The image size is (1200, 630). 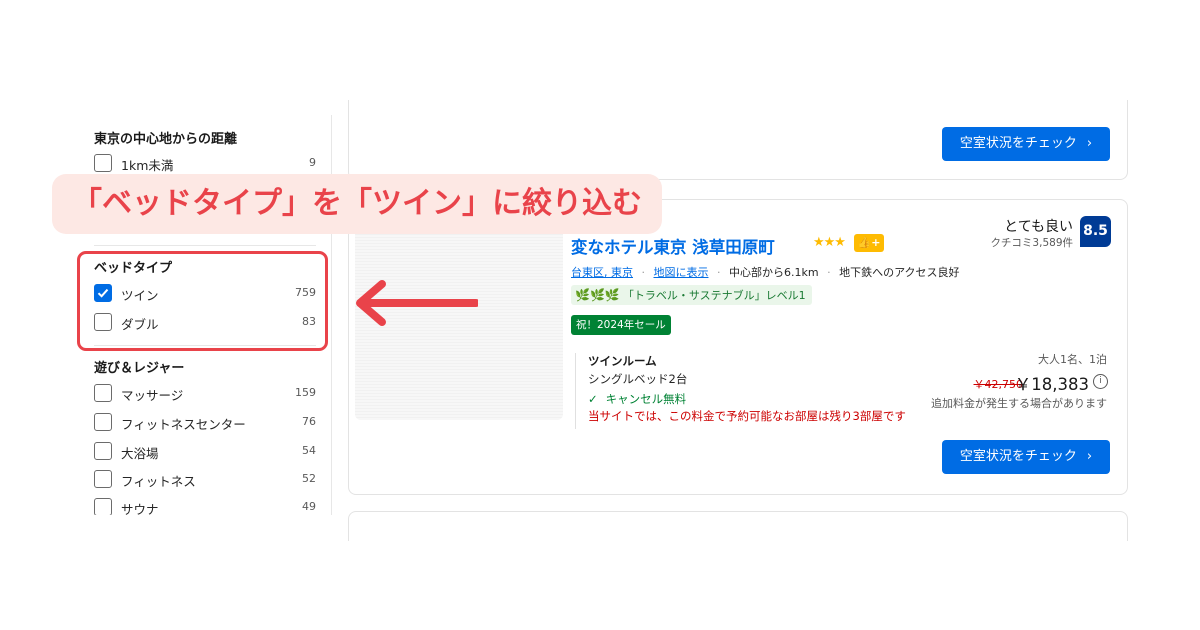 What do you see at coordinates (140, 508) in the screenshot?
I see `filter-option-label: サウナ` at bounding box center [140, 508].